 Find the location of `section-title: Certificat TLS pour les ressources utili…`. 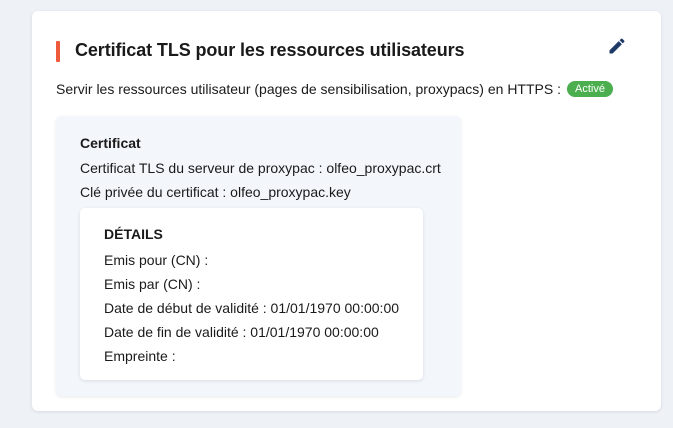

section-title: Certificat TLS pour les ressources utili… is located at coordinates (270, 50).